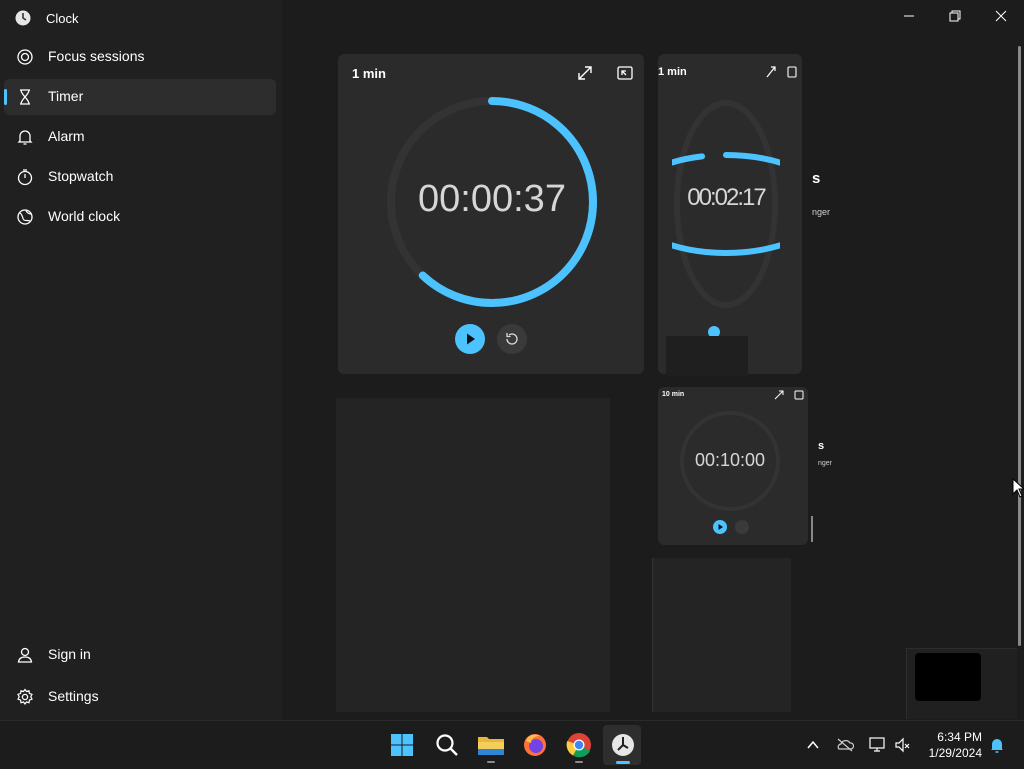 Image resolution: width=1024 pixels, height=769 pixels. I want to click on chrome-icon, so click(579, 745).